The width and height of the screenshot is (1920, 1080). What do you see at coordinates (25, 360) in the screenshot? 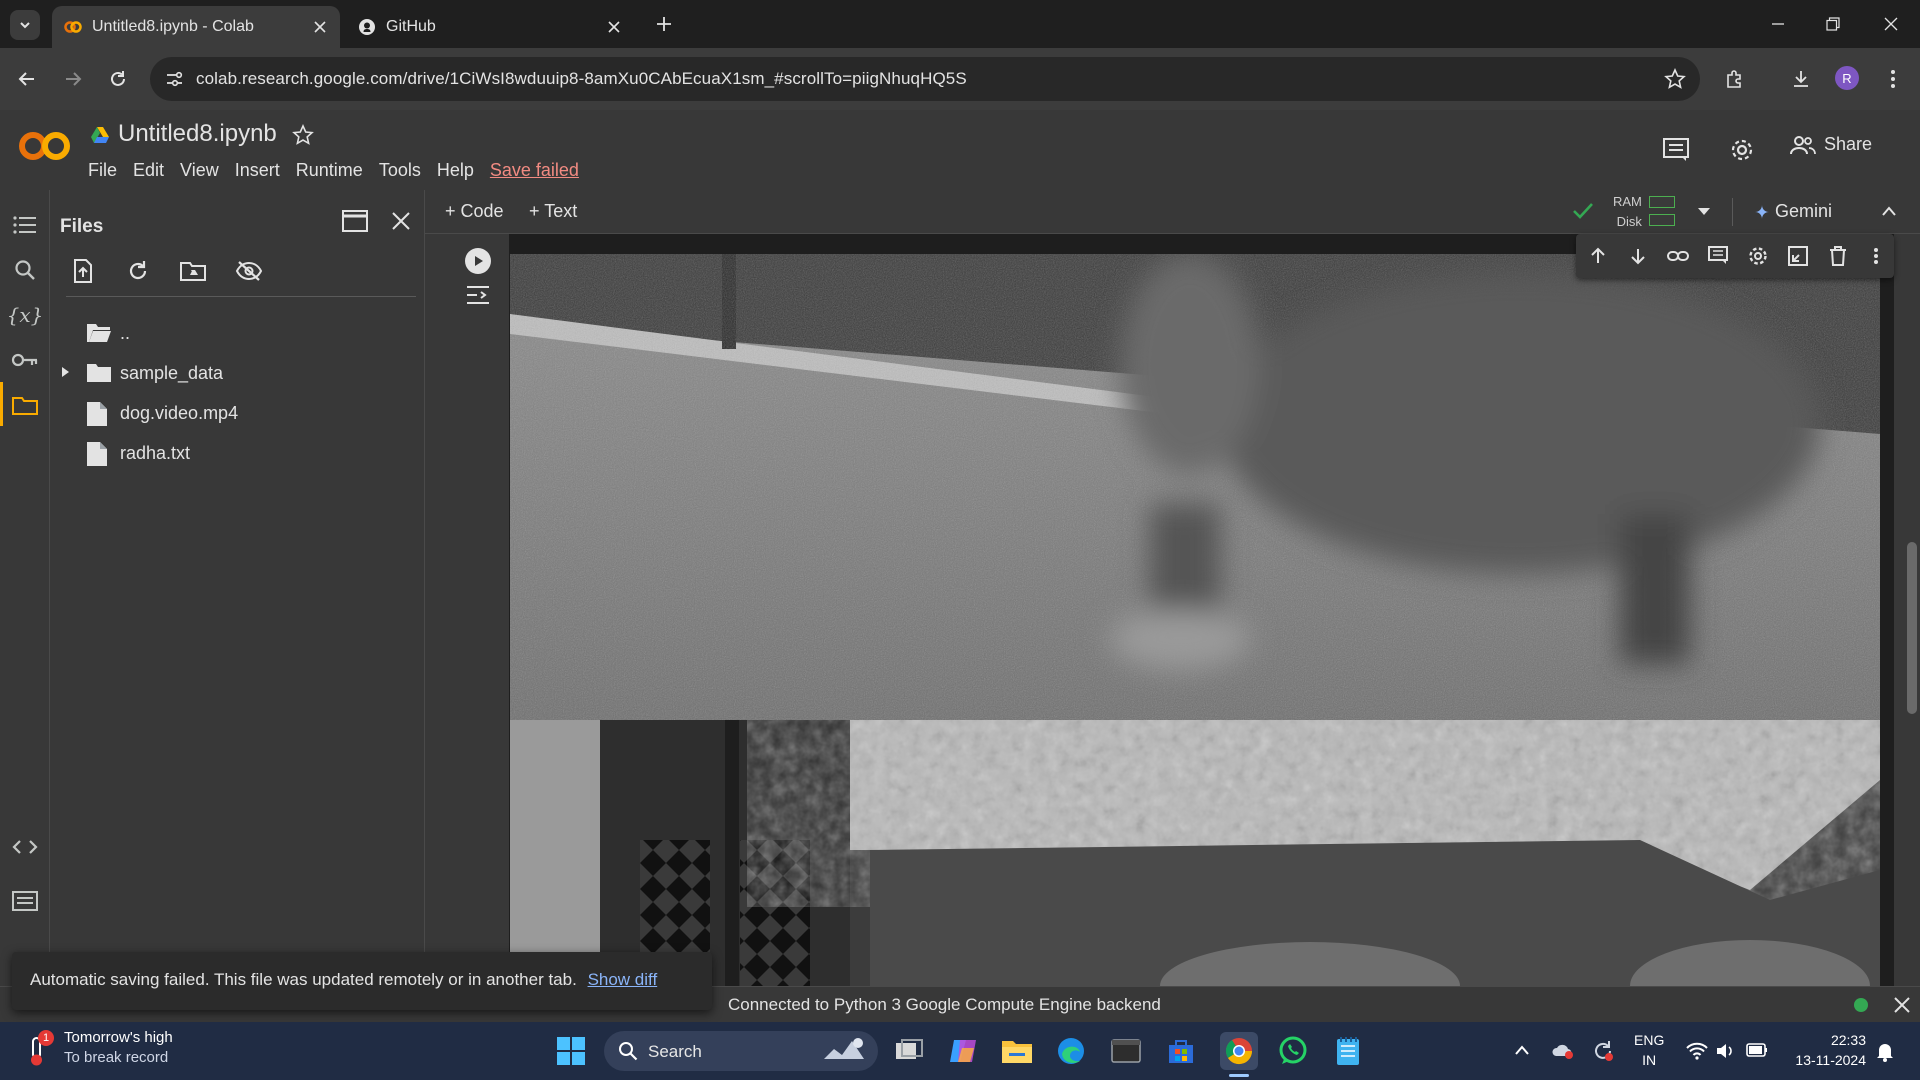
I see `secrets-button` at bounding box center [25, 360].